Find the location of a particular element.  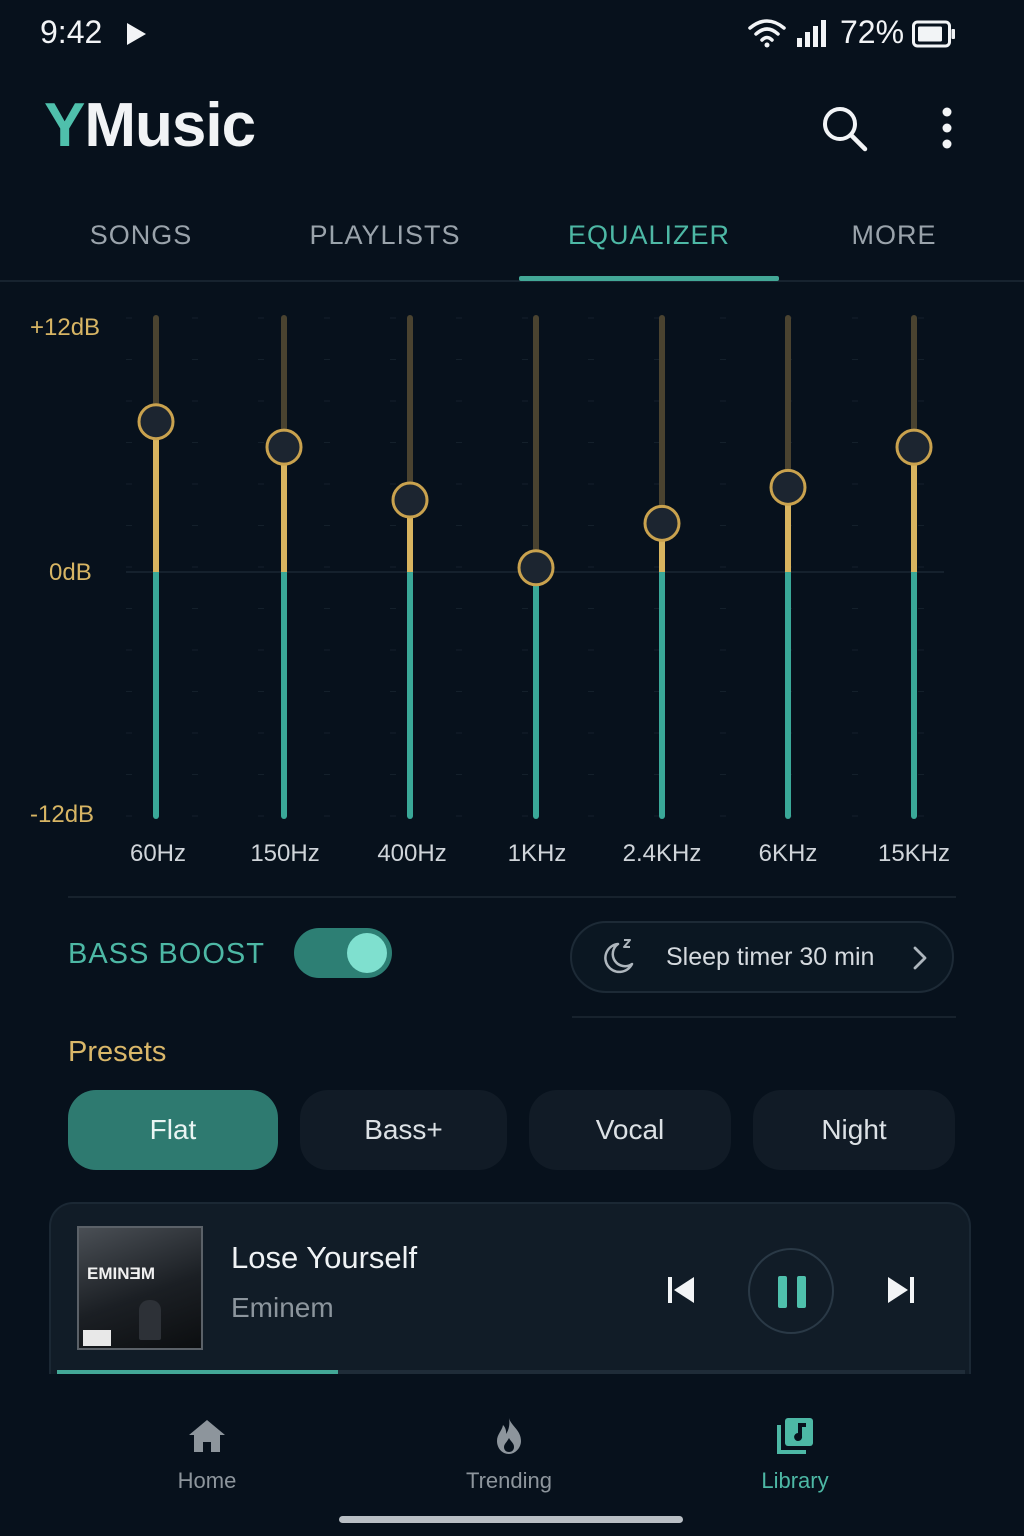

song-title: Lose Yourself is located at coordinates (324, 1257).